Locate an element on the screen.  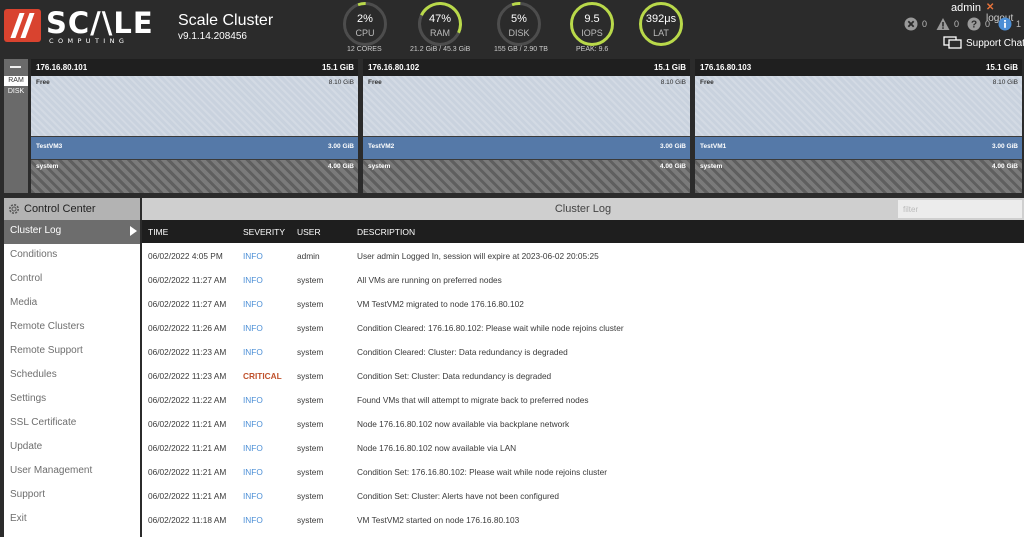
sidebar-item-support: Support is located at coordinates (72, 496).